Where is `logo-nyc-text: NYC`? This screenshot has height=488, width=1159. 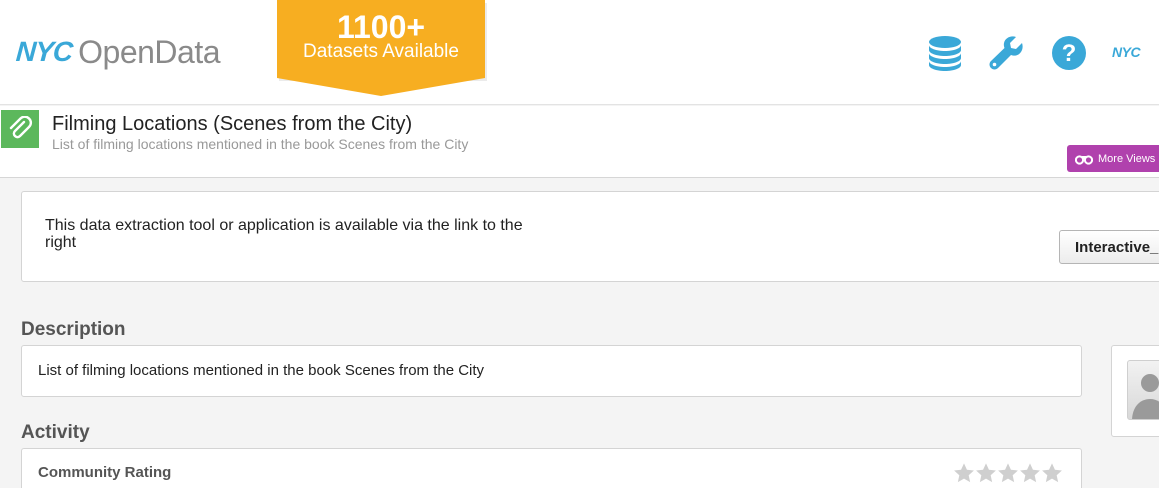 logo-nyc-text: NYC is located at coordinates (44, 51).